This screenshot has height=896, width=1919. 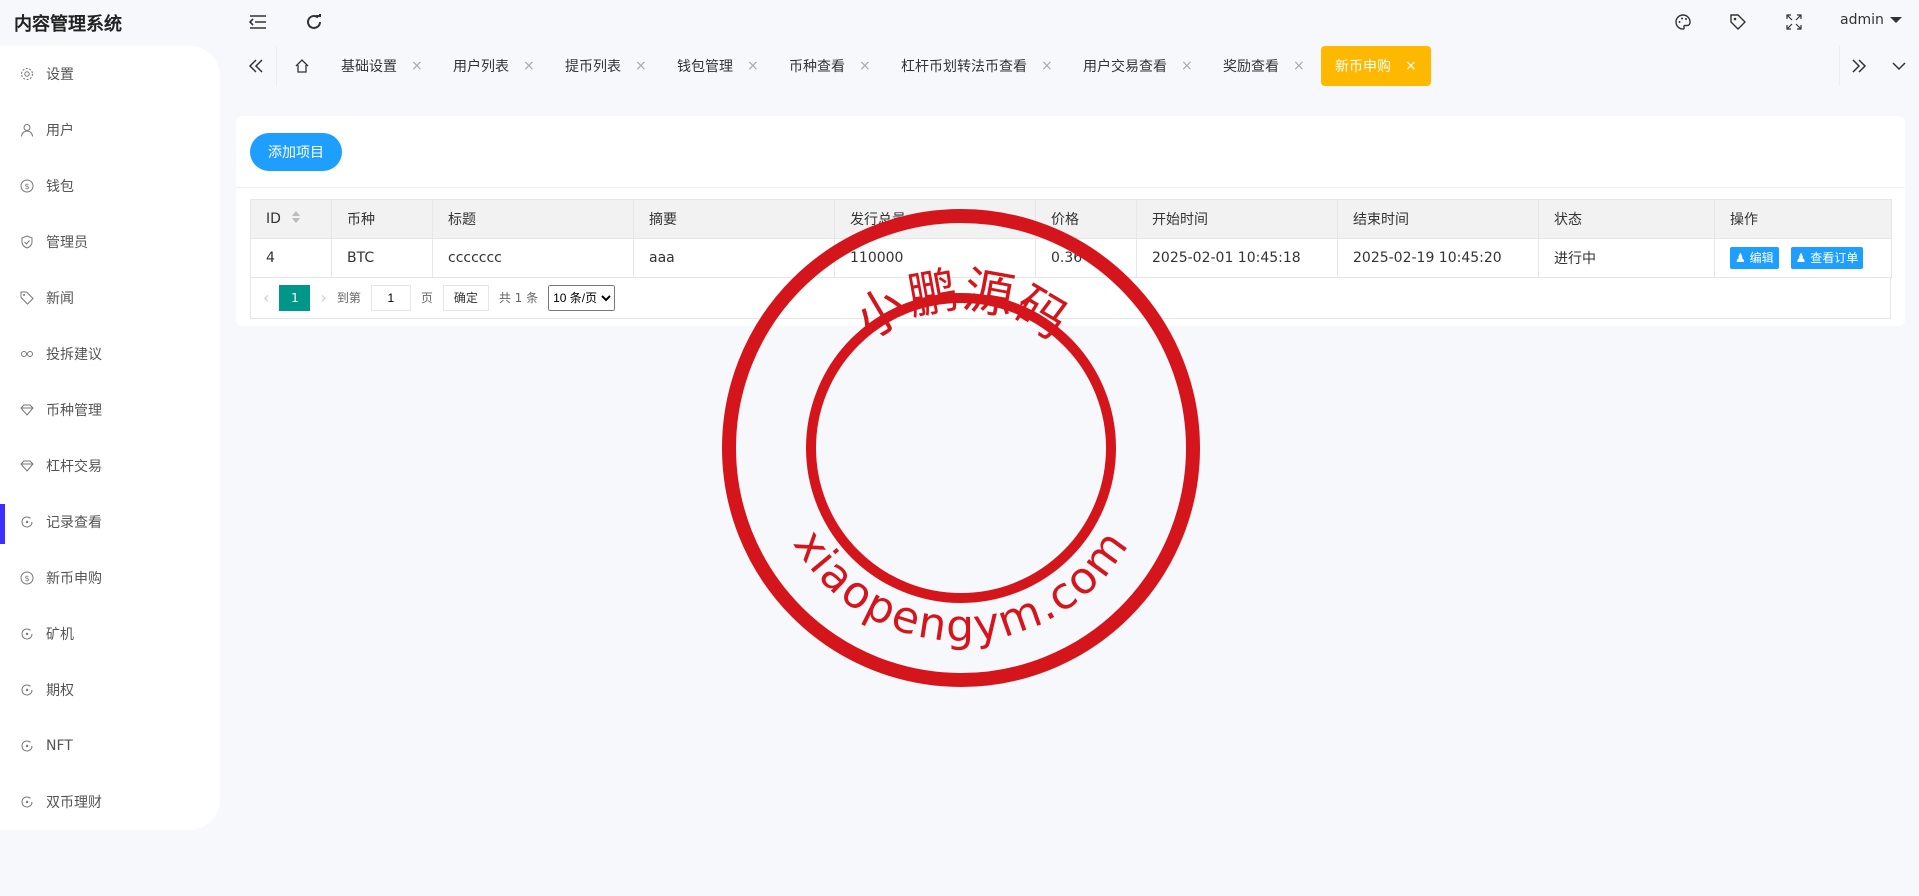 What do you see at coordinates (110, 466) in the screenshot?
I see `sidebar-item-leverage: 杠杆交易` at bounding box center [110, 466].